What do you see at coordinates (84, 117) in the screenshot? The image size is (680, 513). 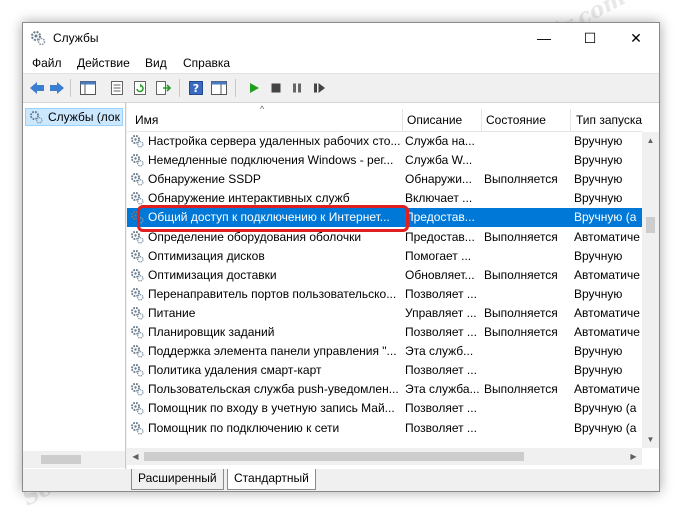 I see `tree-item-label: Службы (лок` at bounding box center [84, 117].